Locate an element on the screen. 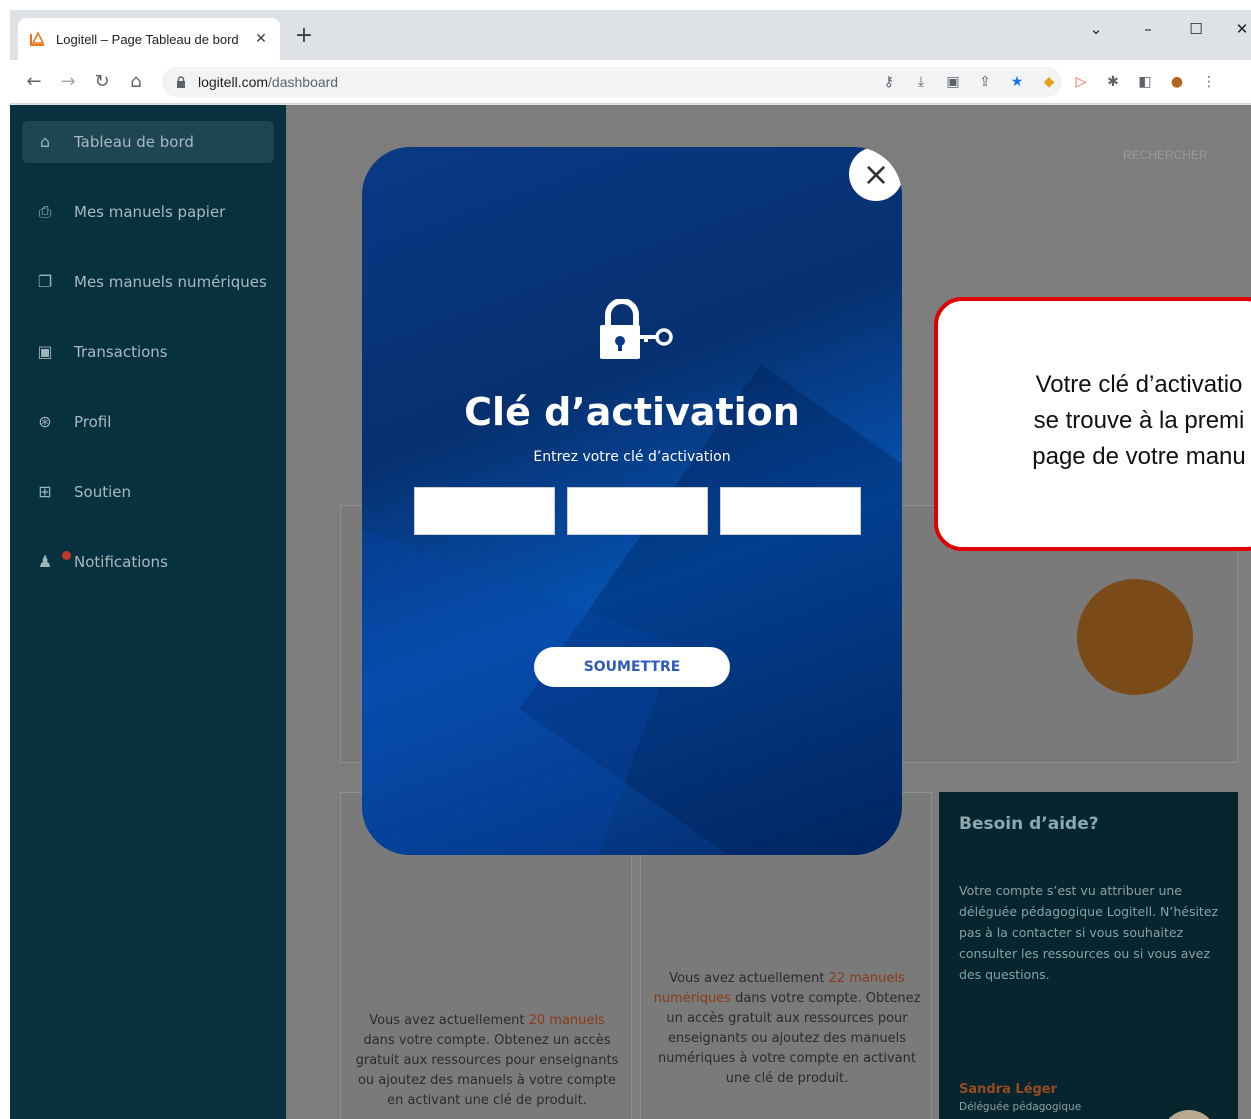 Image resolution: width=1251 pixels, height=1119 pixels. menu-dots-icon: ⋮ is located at coordinates (1209, 82).